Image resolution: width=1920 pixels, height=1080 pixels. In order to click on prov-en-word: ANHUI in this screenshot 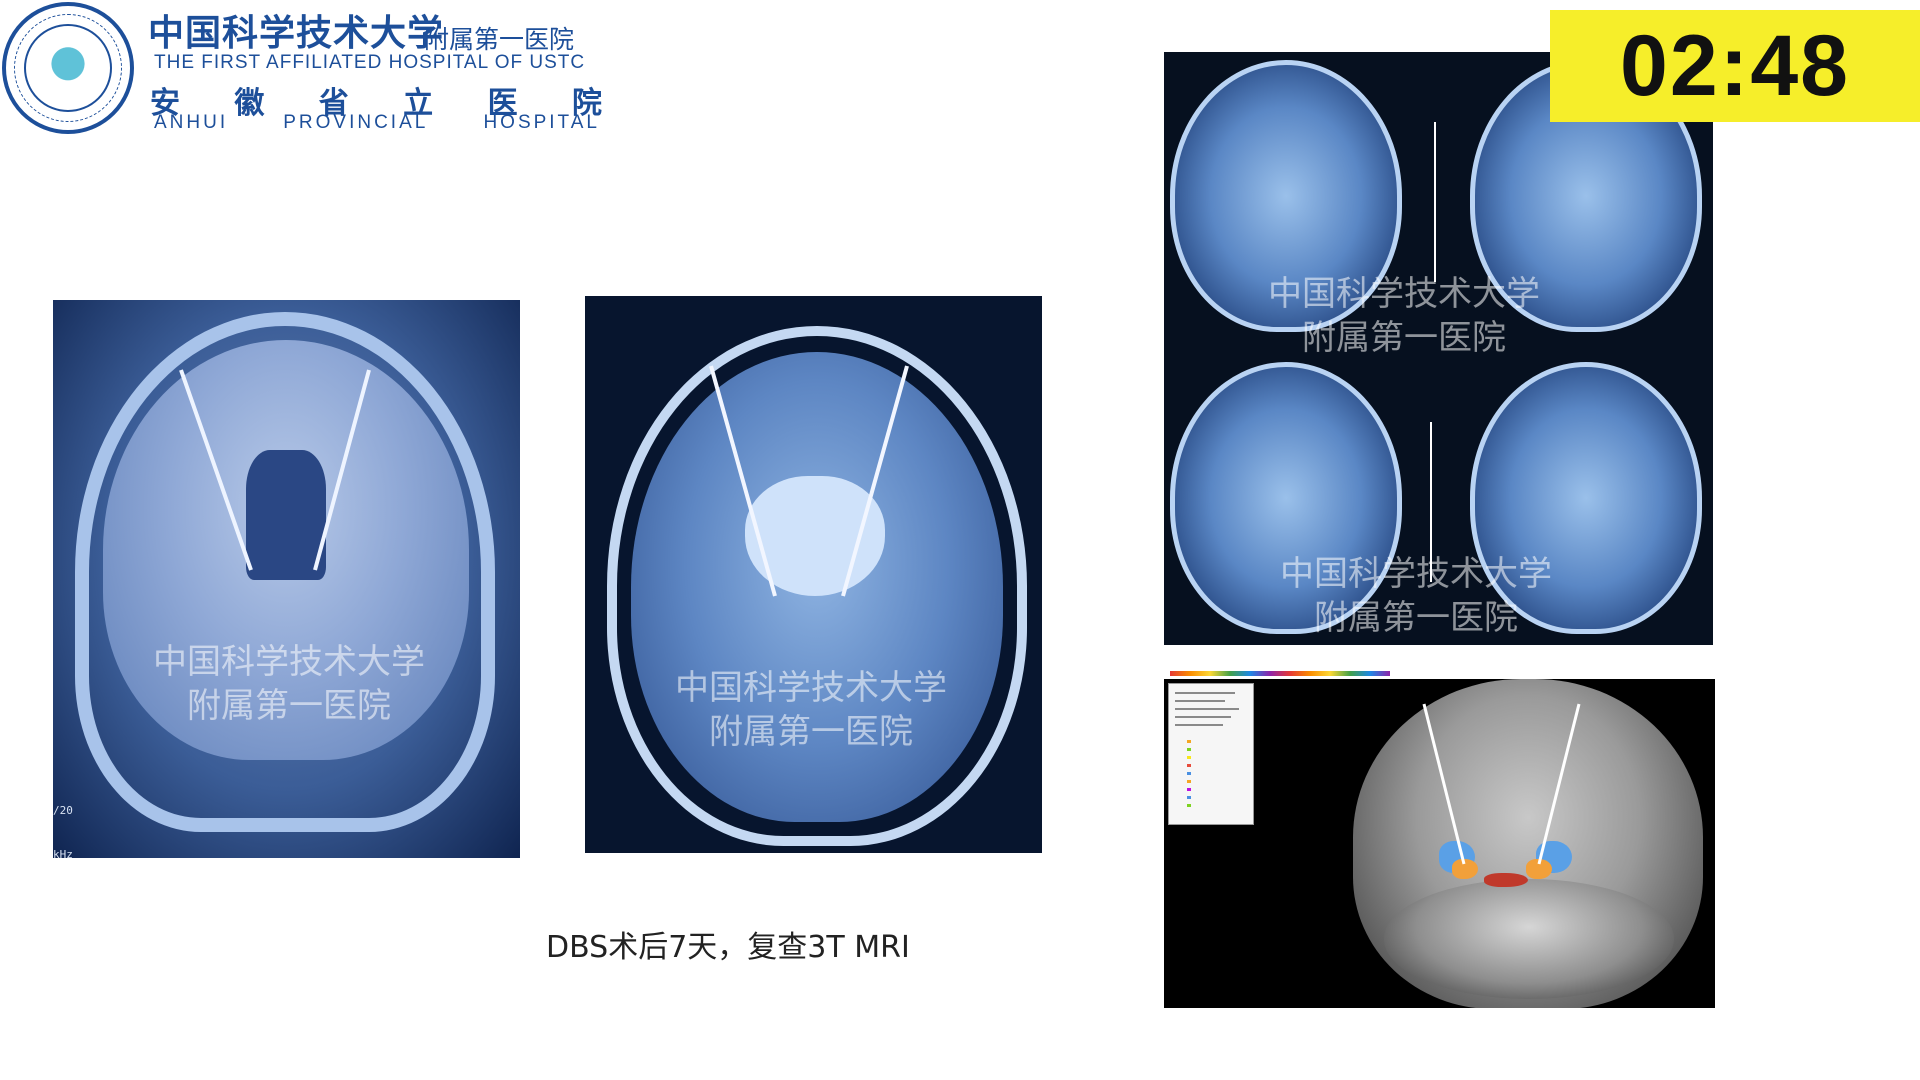, I will do `click(191, 122)`.